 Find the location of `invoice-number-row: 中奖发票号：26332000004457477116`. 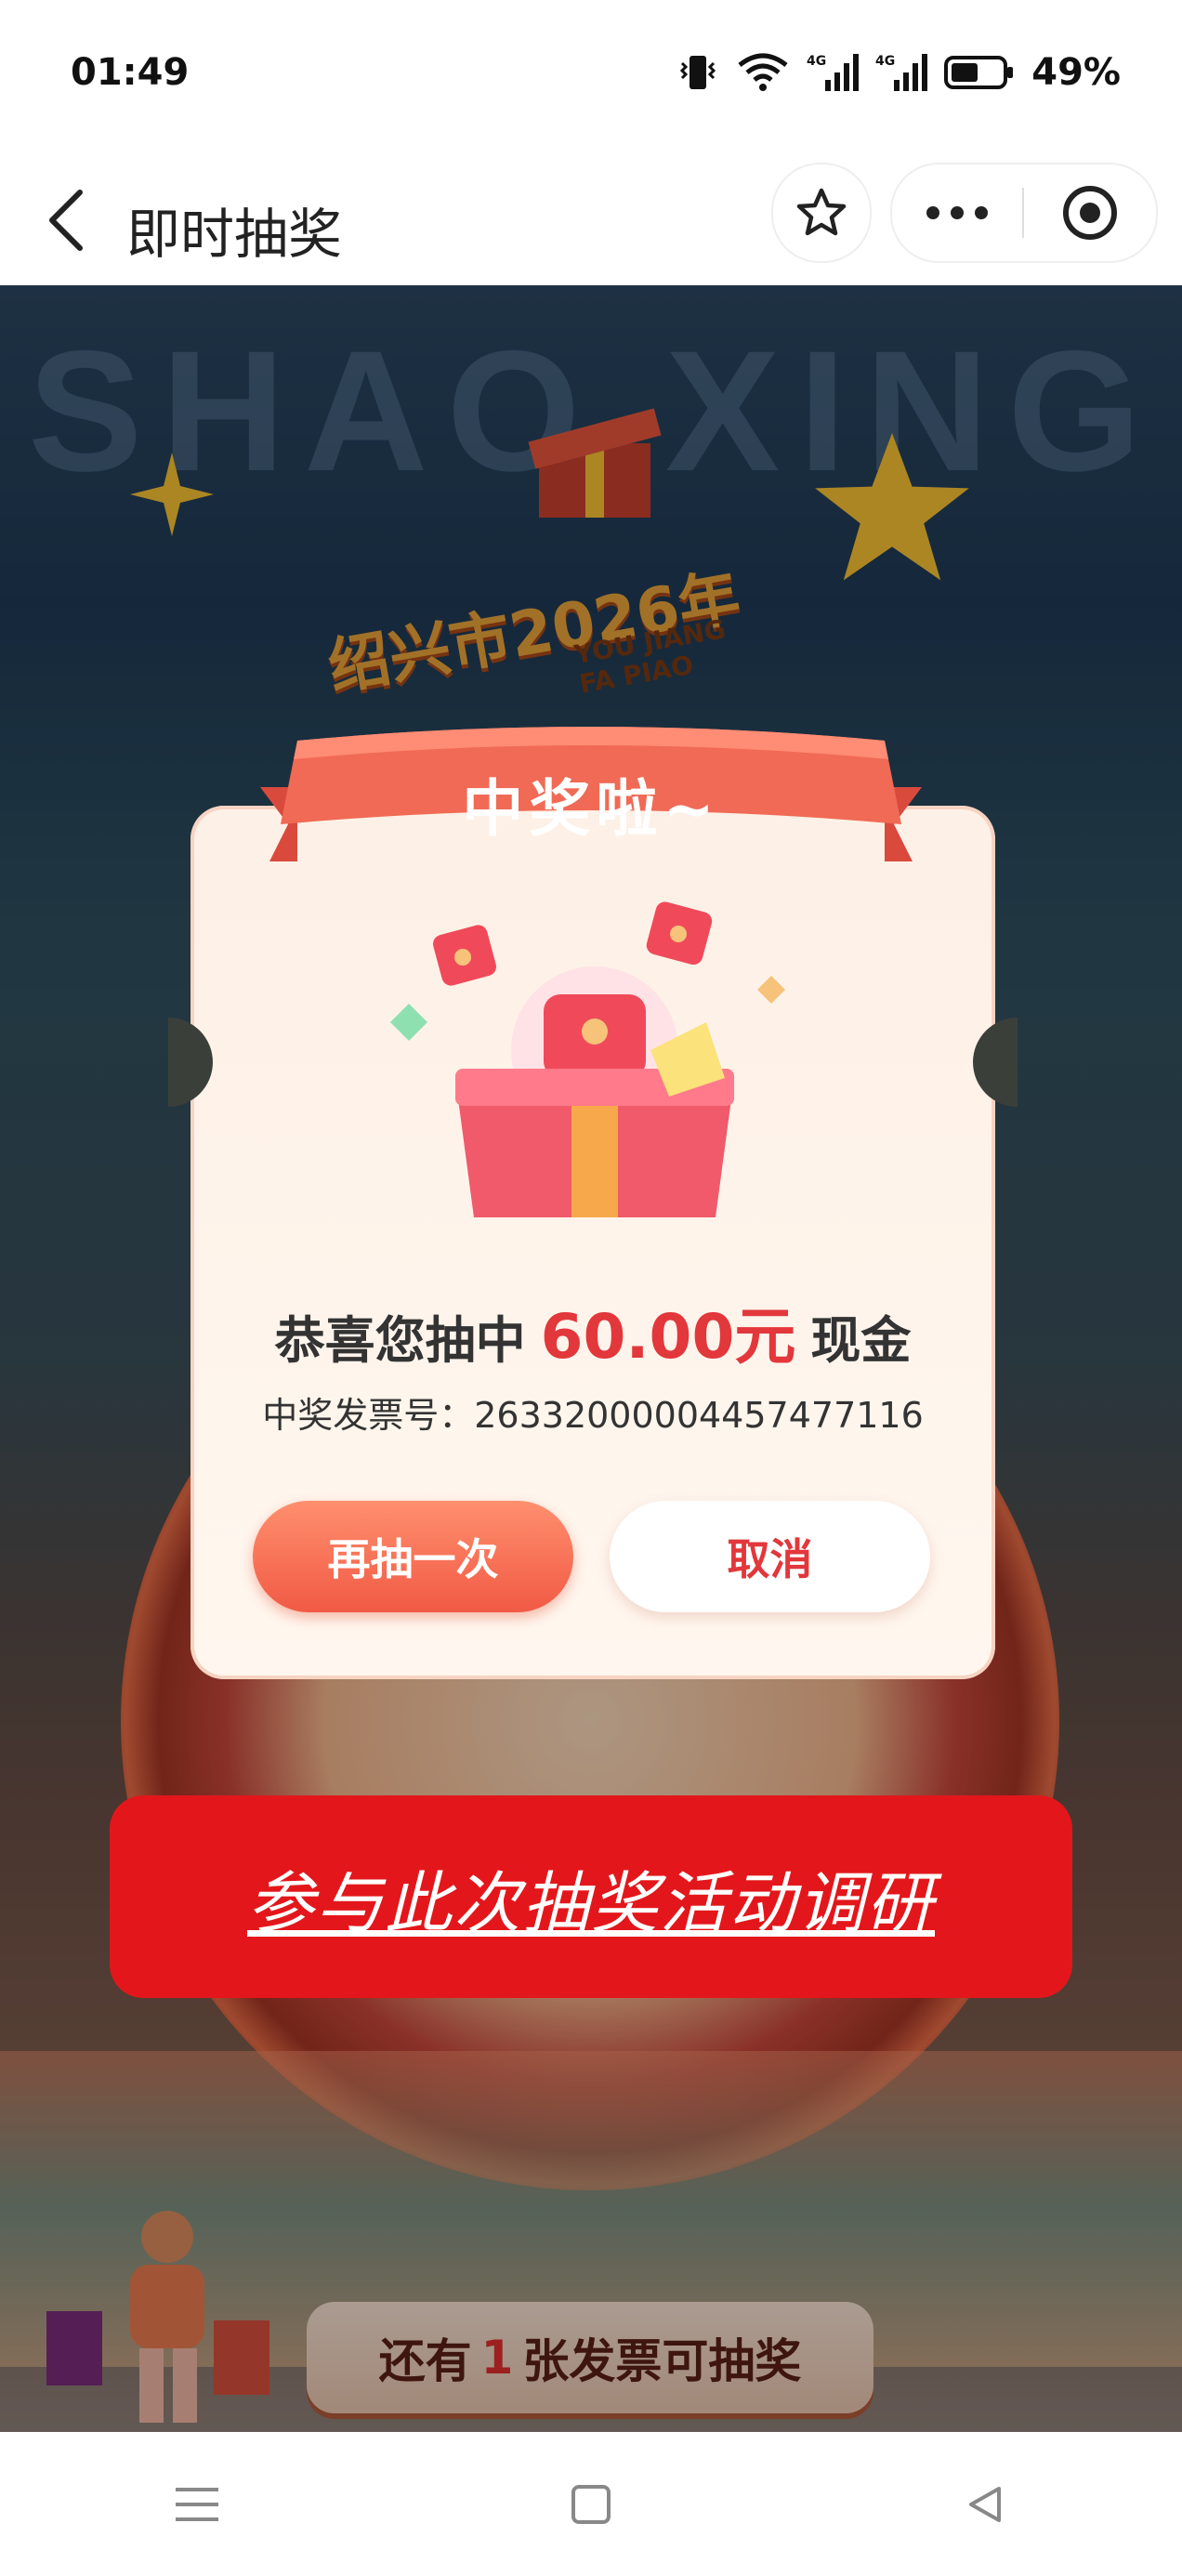

invoice-number-row: 中奖发票号：26332000004457477116 is located at coordinates (592, 1412).